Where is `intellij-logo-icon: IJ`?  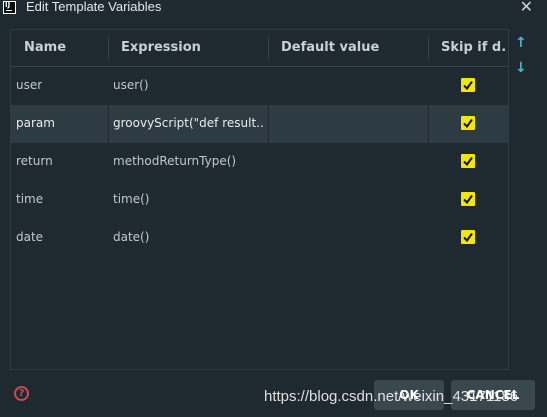
intellij-logo-icon: IJ is located at coordinates (9, 7).